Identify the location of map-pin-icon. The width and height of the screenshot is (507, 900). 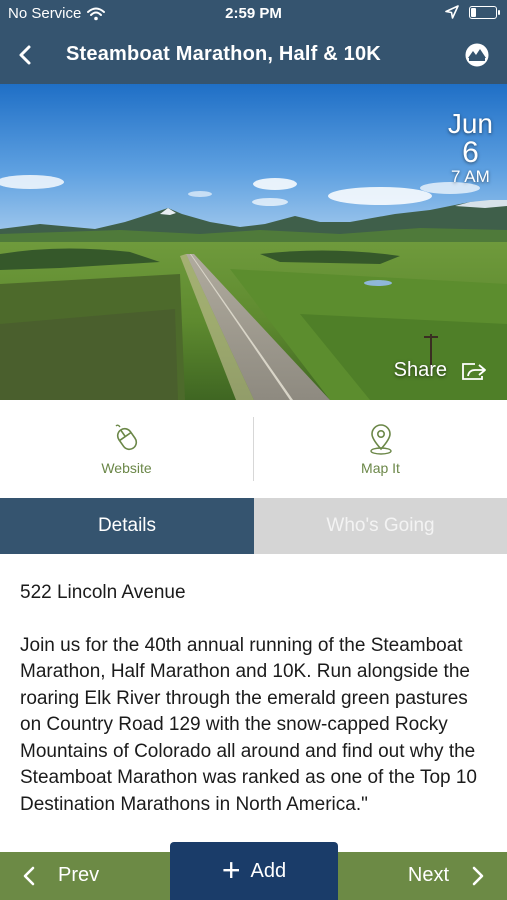
(380, 439).